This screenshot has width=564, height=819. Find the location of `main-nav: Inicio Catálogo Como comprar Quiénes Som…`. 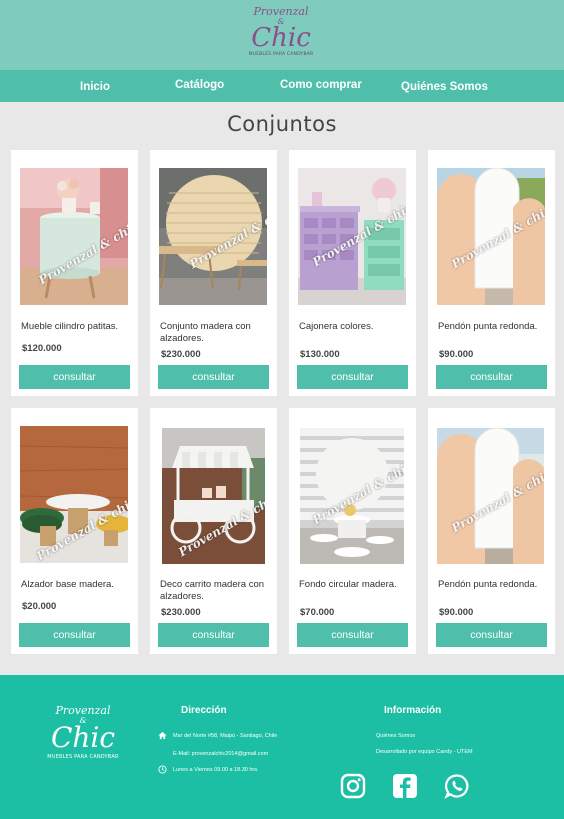

main-nav: Inicio Catálogo Como comprar Quiénes Som… is located at coordinates (282, 86).